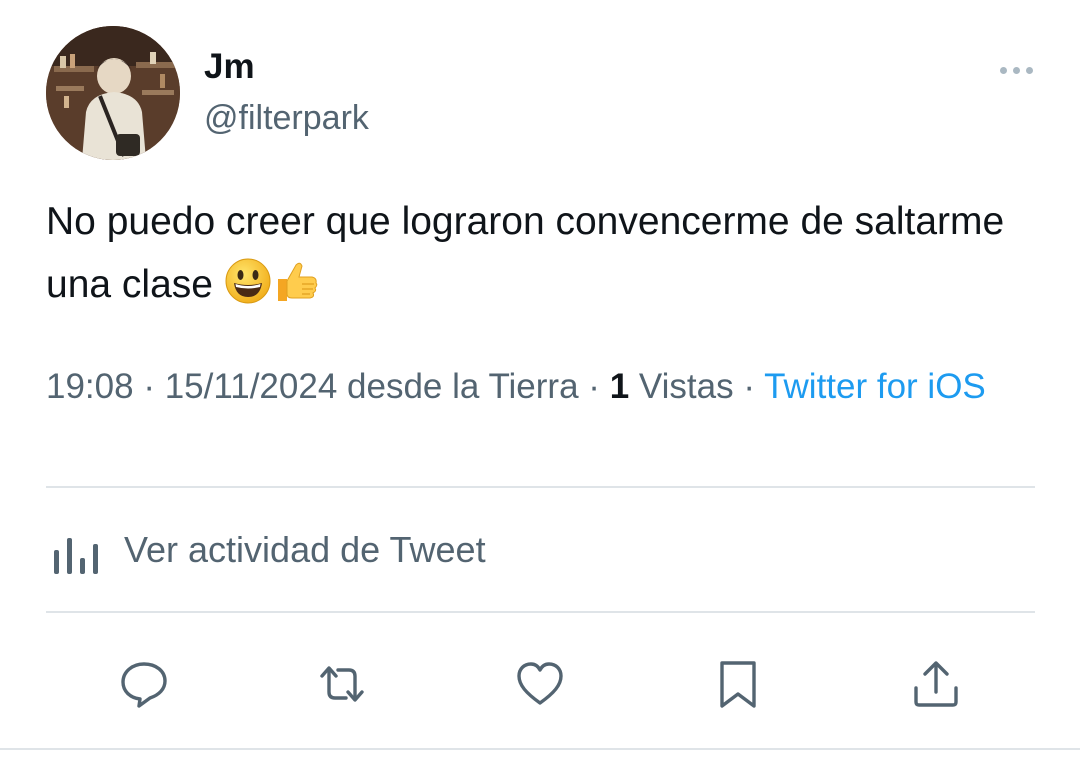  I want to click on bookmark-icon, so click(738, 684).